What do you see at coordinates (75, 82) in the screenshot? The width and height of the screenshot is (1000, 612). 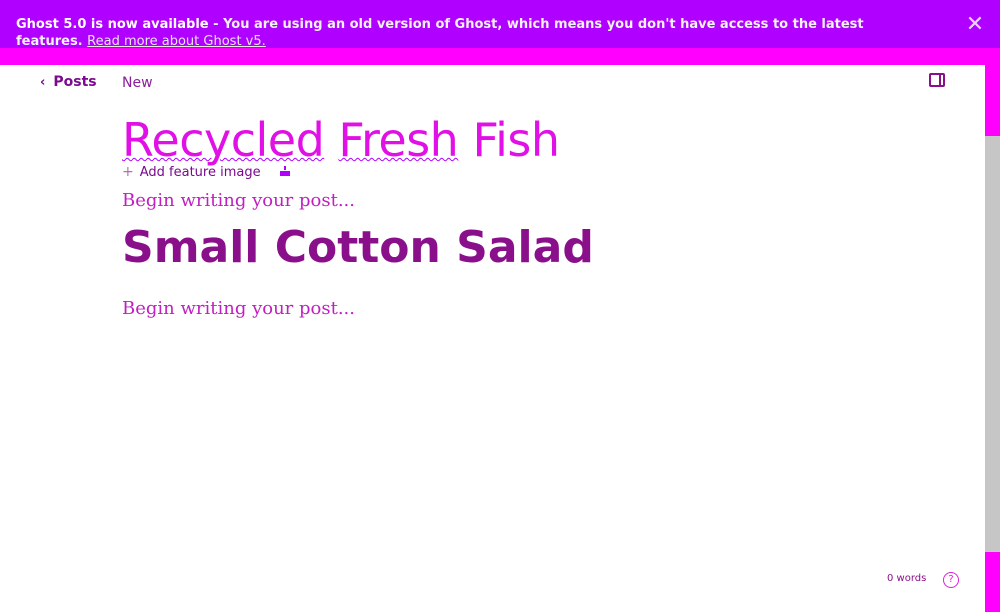 I see `back-label: Posts` at bounding box center [75, 82].